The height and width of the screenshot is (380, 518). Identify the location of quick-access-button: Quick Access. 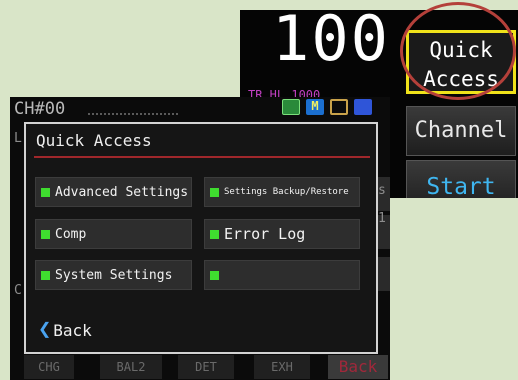
(461, 62).